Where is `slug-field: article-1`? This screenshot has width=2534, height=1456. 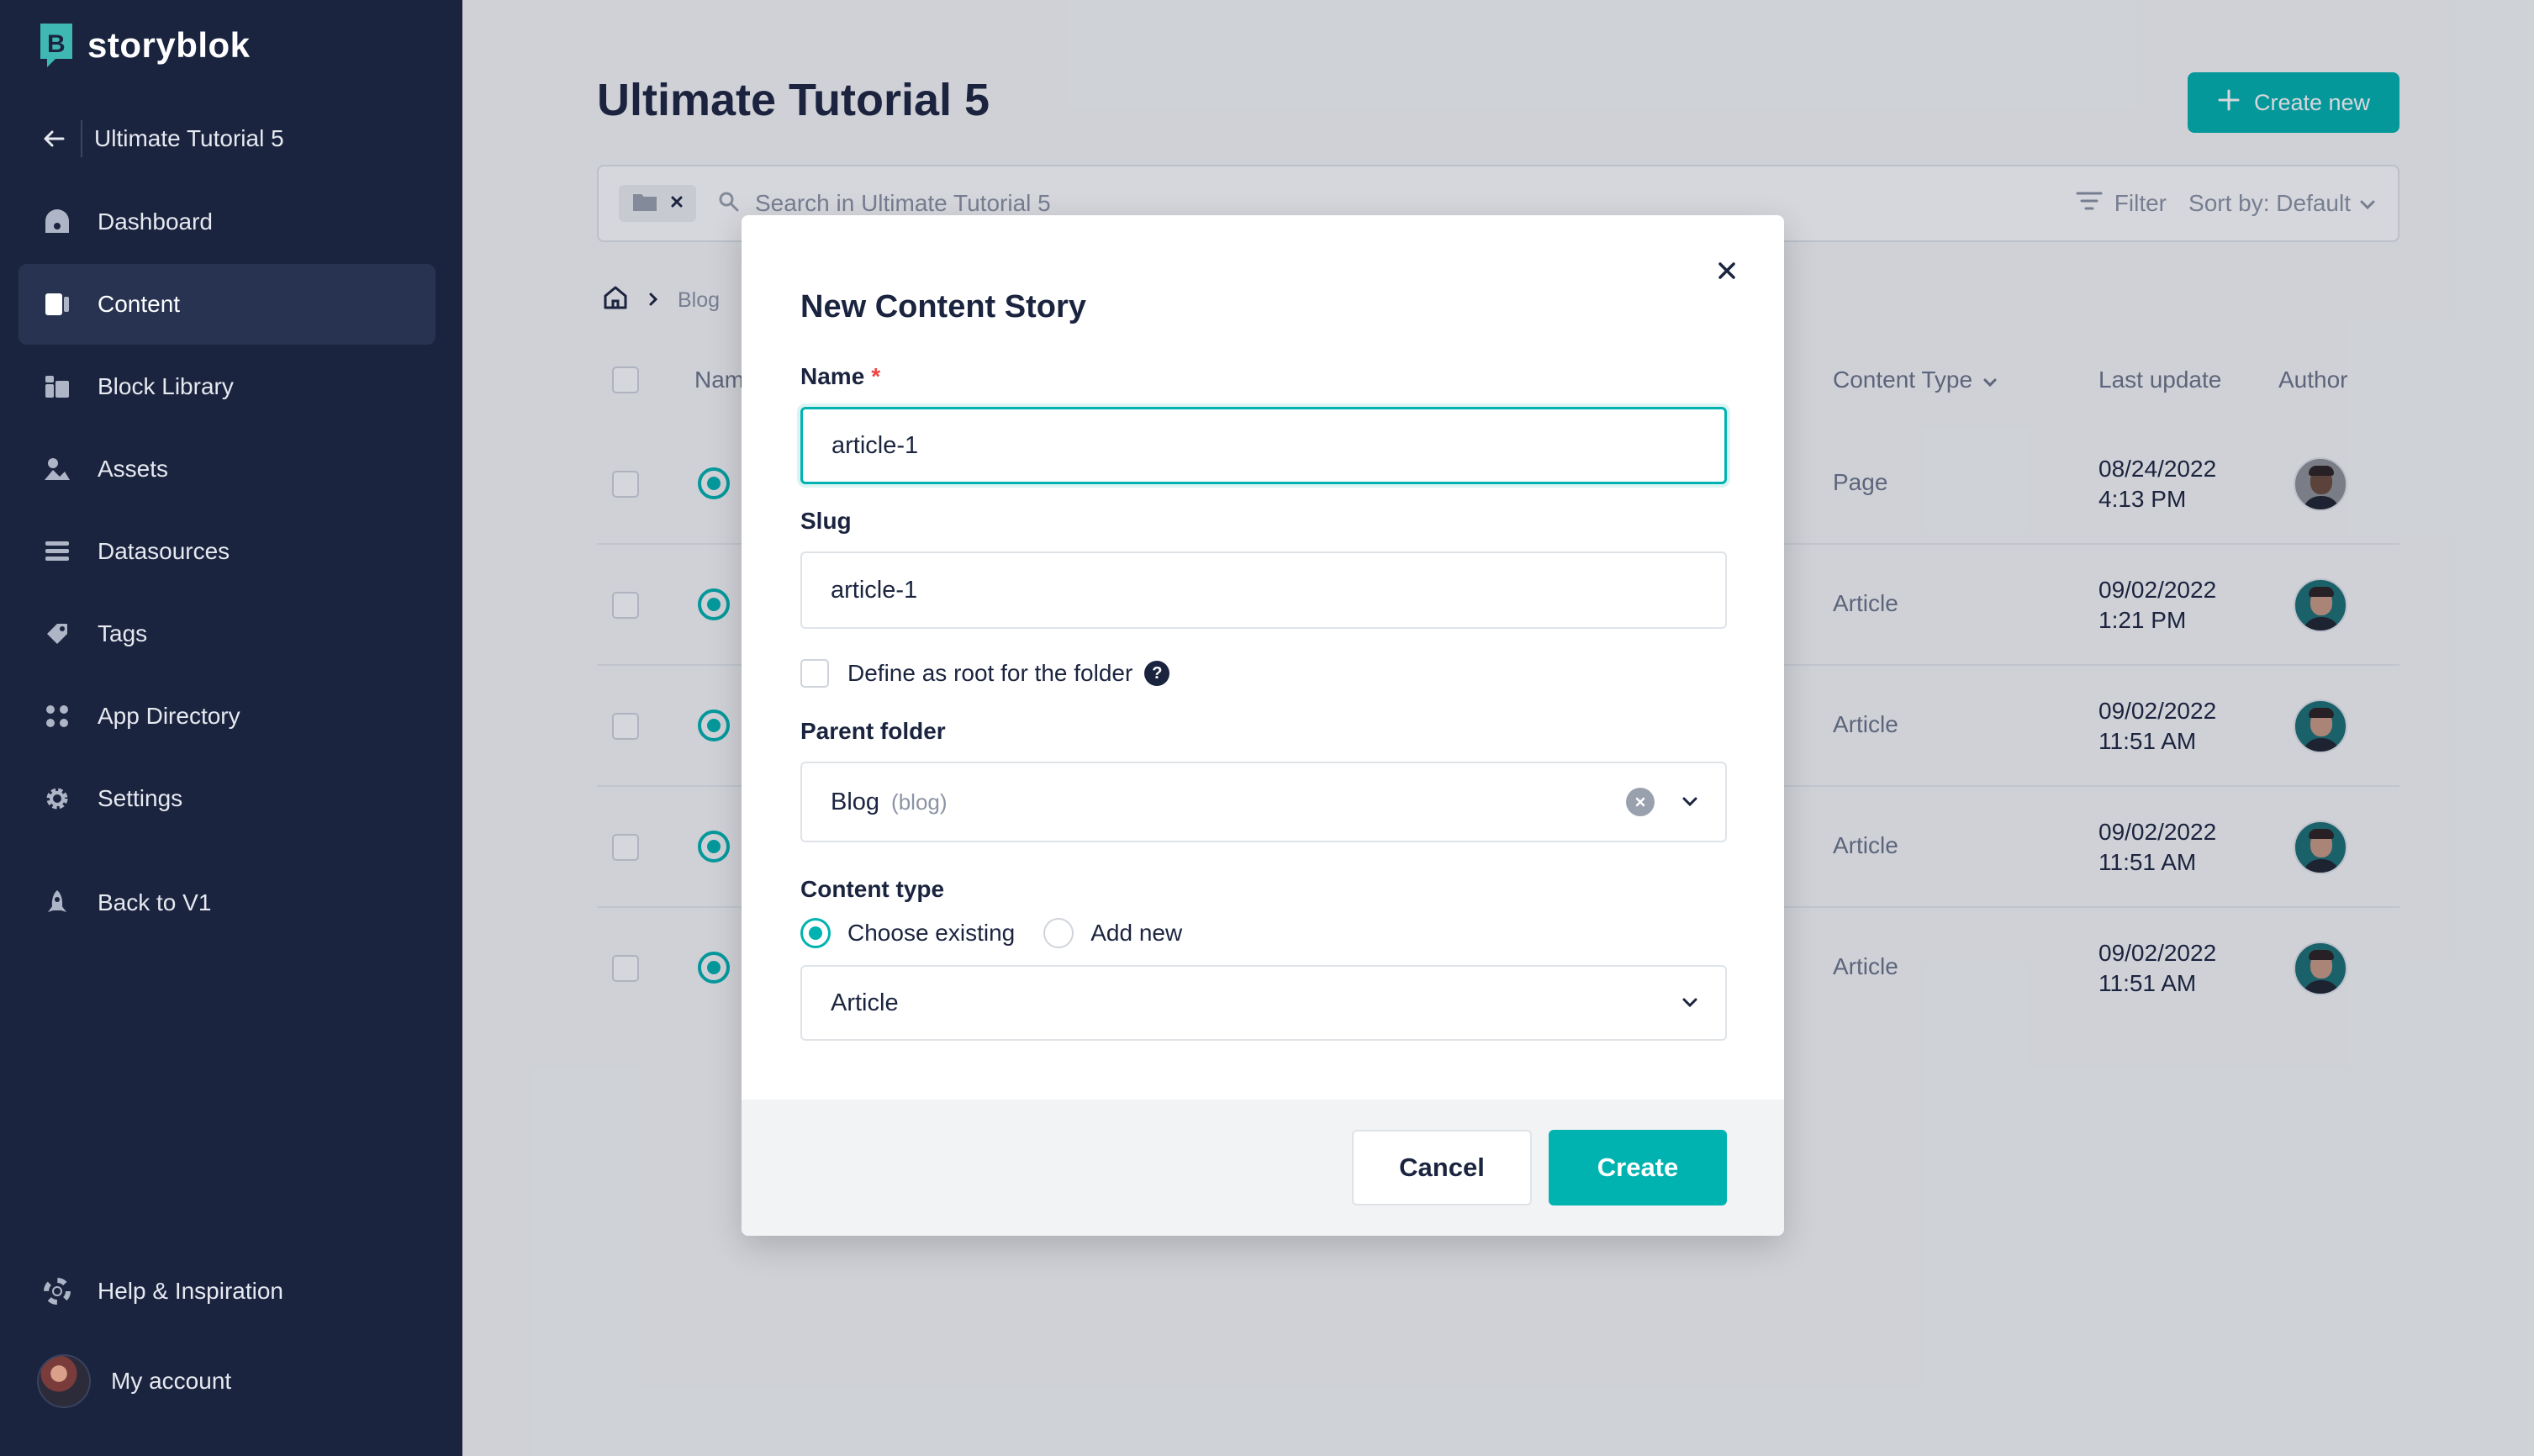 slug-field: article-1 is located at coordinates (1263, 590).